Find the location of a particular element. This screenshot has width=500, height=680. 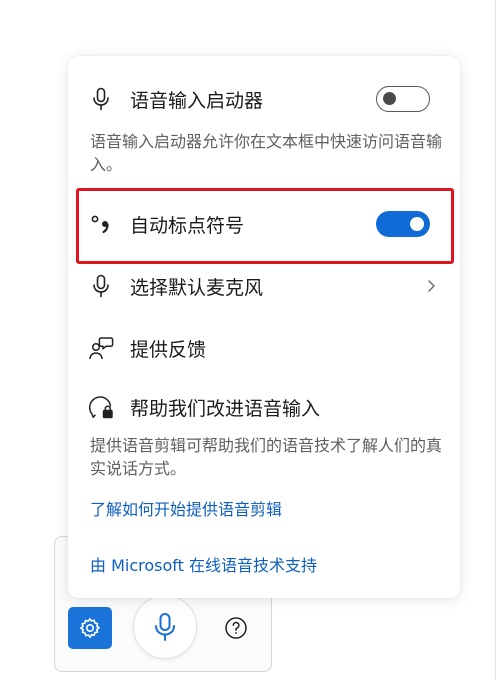

microsoft-online-speech-link: 由 Microsoft 在线语音技术支持 is located at coordinates (203, 564).